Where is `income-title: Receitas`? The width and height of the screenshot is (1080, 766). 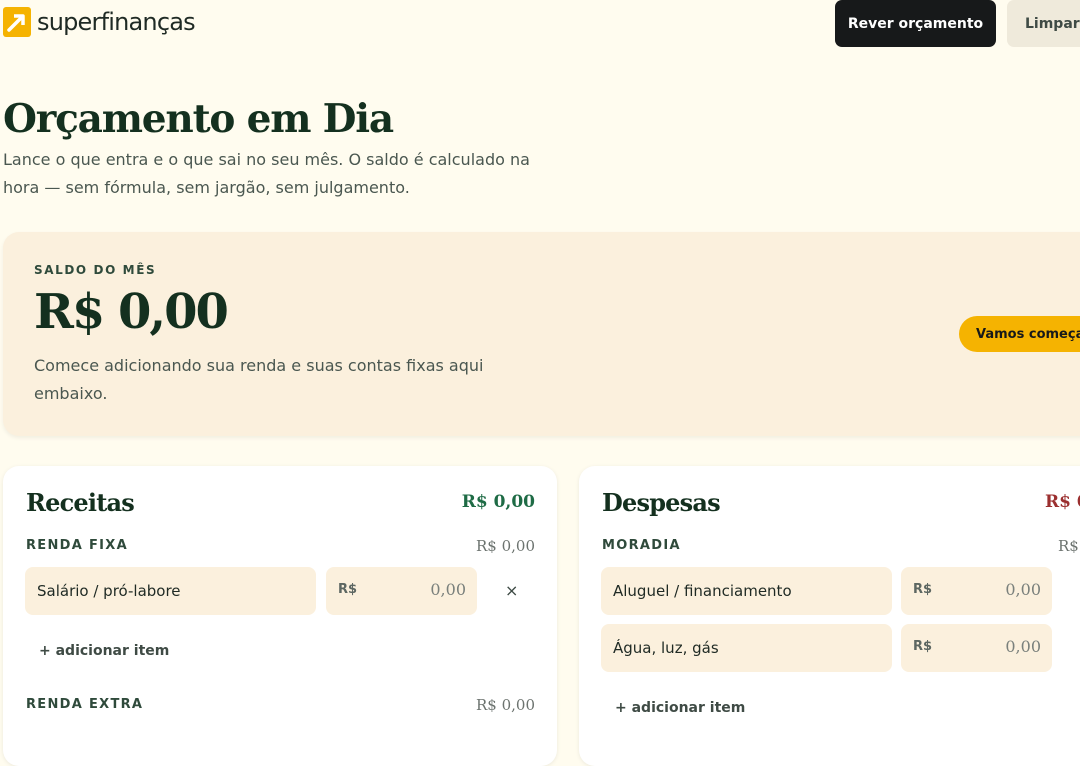
income-title: Receitas is located at coordinates (80, 502).